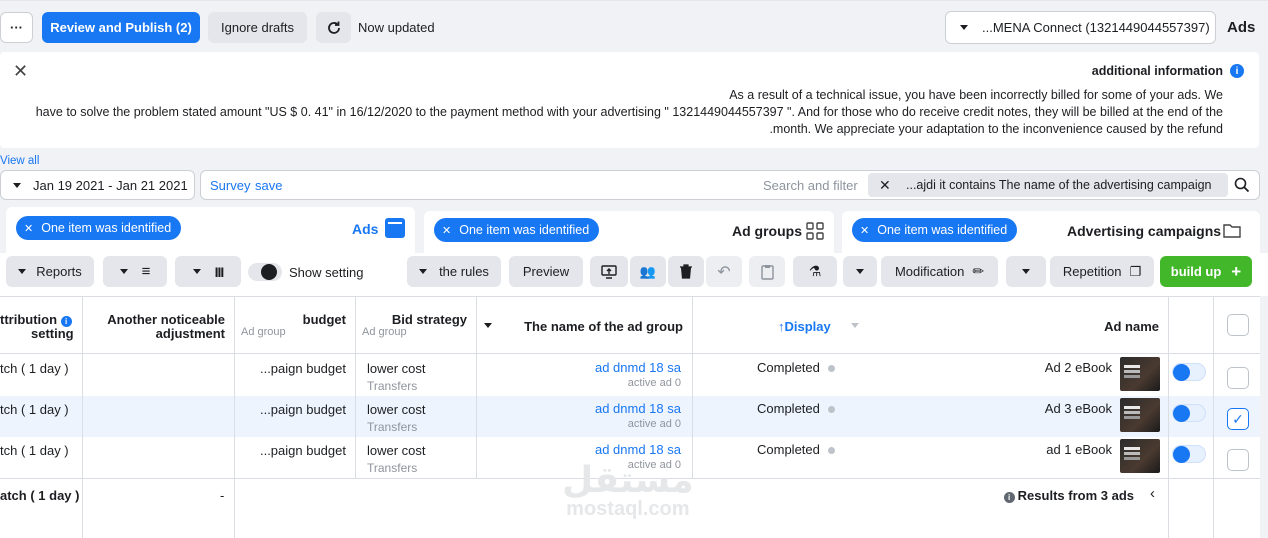  I want to click on row2-checkbox: ✓, so click(1238, 419).